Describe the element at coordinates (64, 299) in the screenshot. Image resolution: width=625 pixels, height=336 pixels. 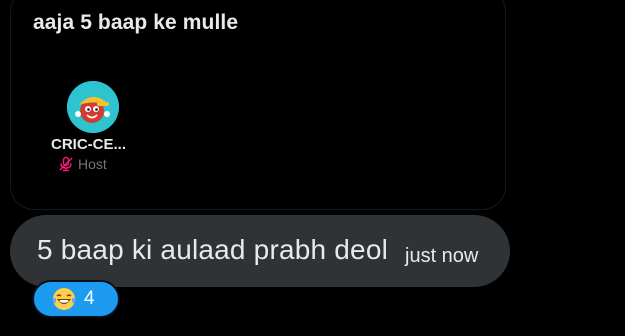
I see `laughing-tears-emoji-icon` at that location.